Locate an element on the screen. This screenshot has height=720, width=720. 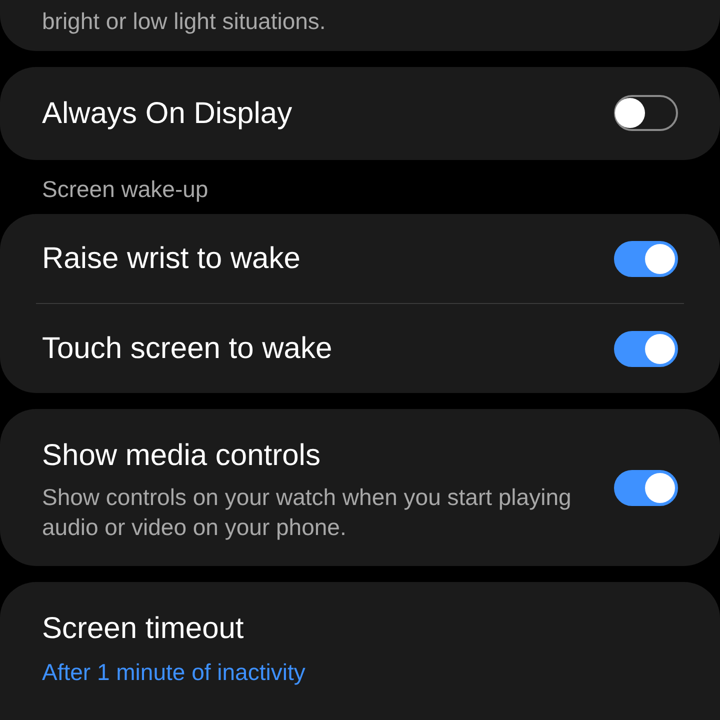
setting-description: Show controls on your watch when you start playing audio or video on your phone. is located at coordinates (307, 512).